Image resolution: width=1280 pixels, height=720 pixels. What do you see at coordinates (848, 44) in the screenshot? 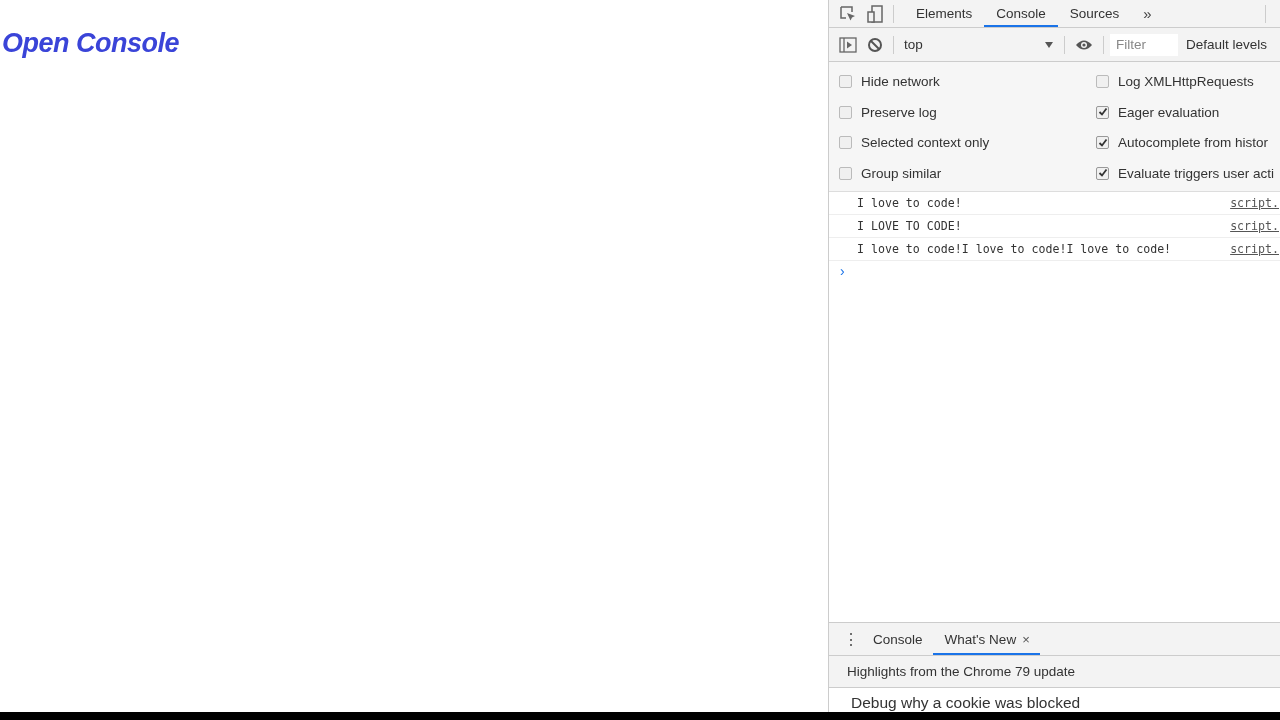
I see `sidebar-icon` at bounding box center [848, 44].